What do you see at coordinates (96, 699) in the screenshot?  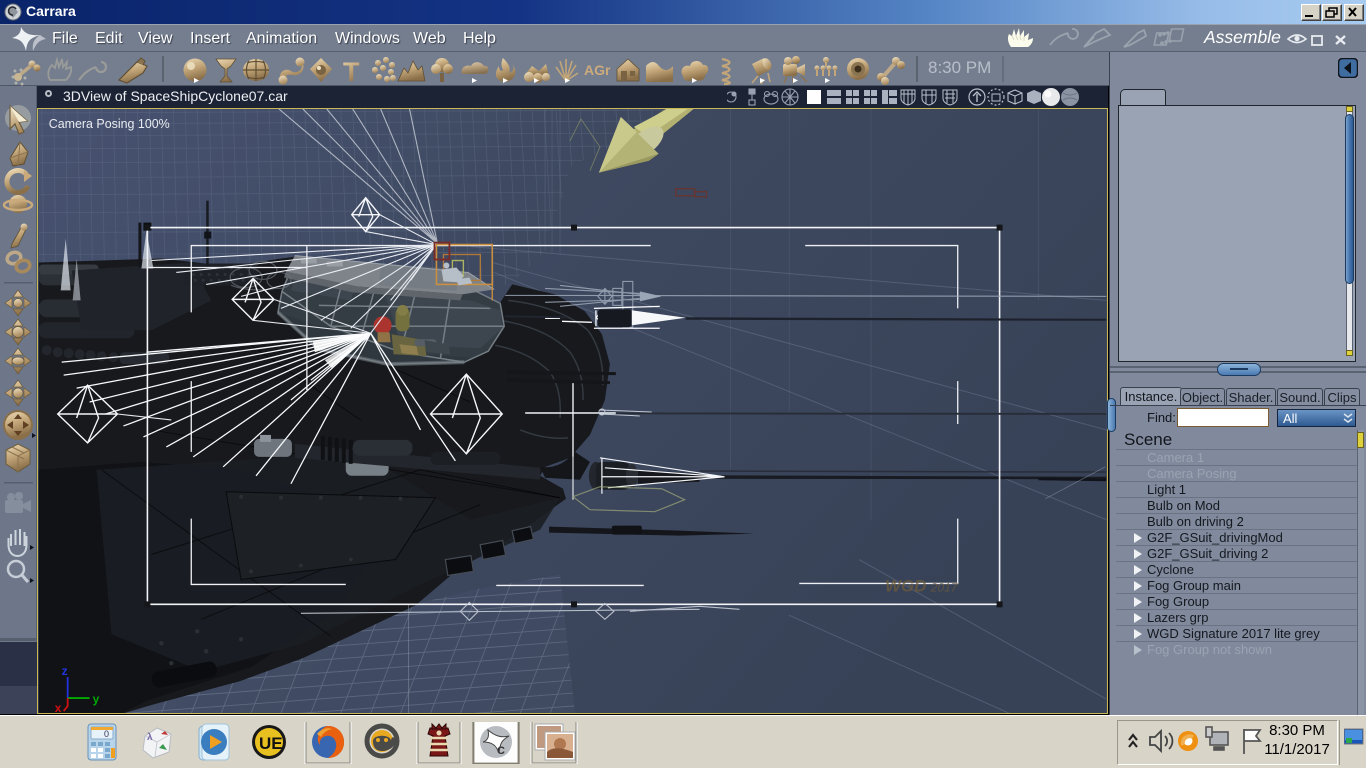 I see `svg-text: y` at bounding box center [96, 699].